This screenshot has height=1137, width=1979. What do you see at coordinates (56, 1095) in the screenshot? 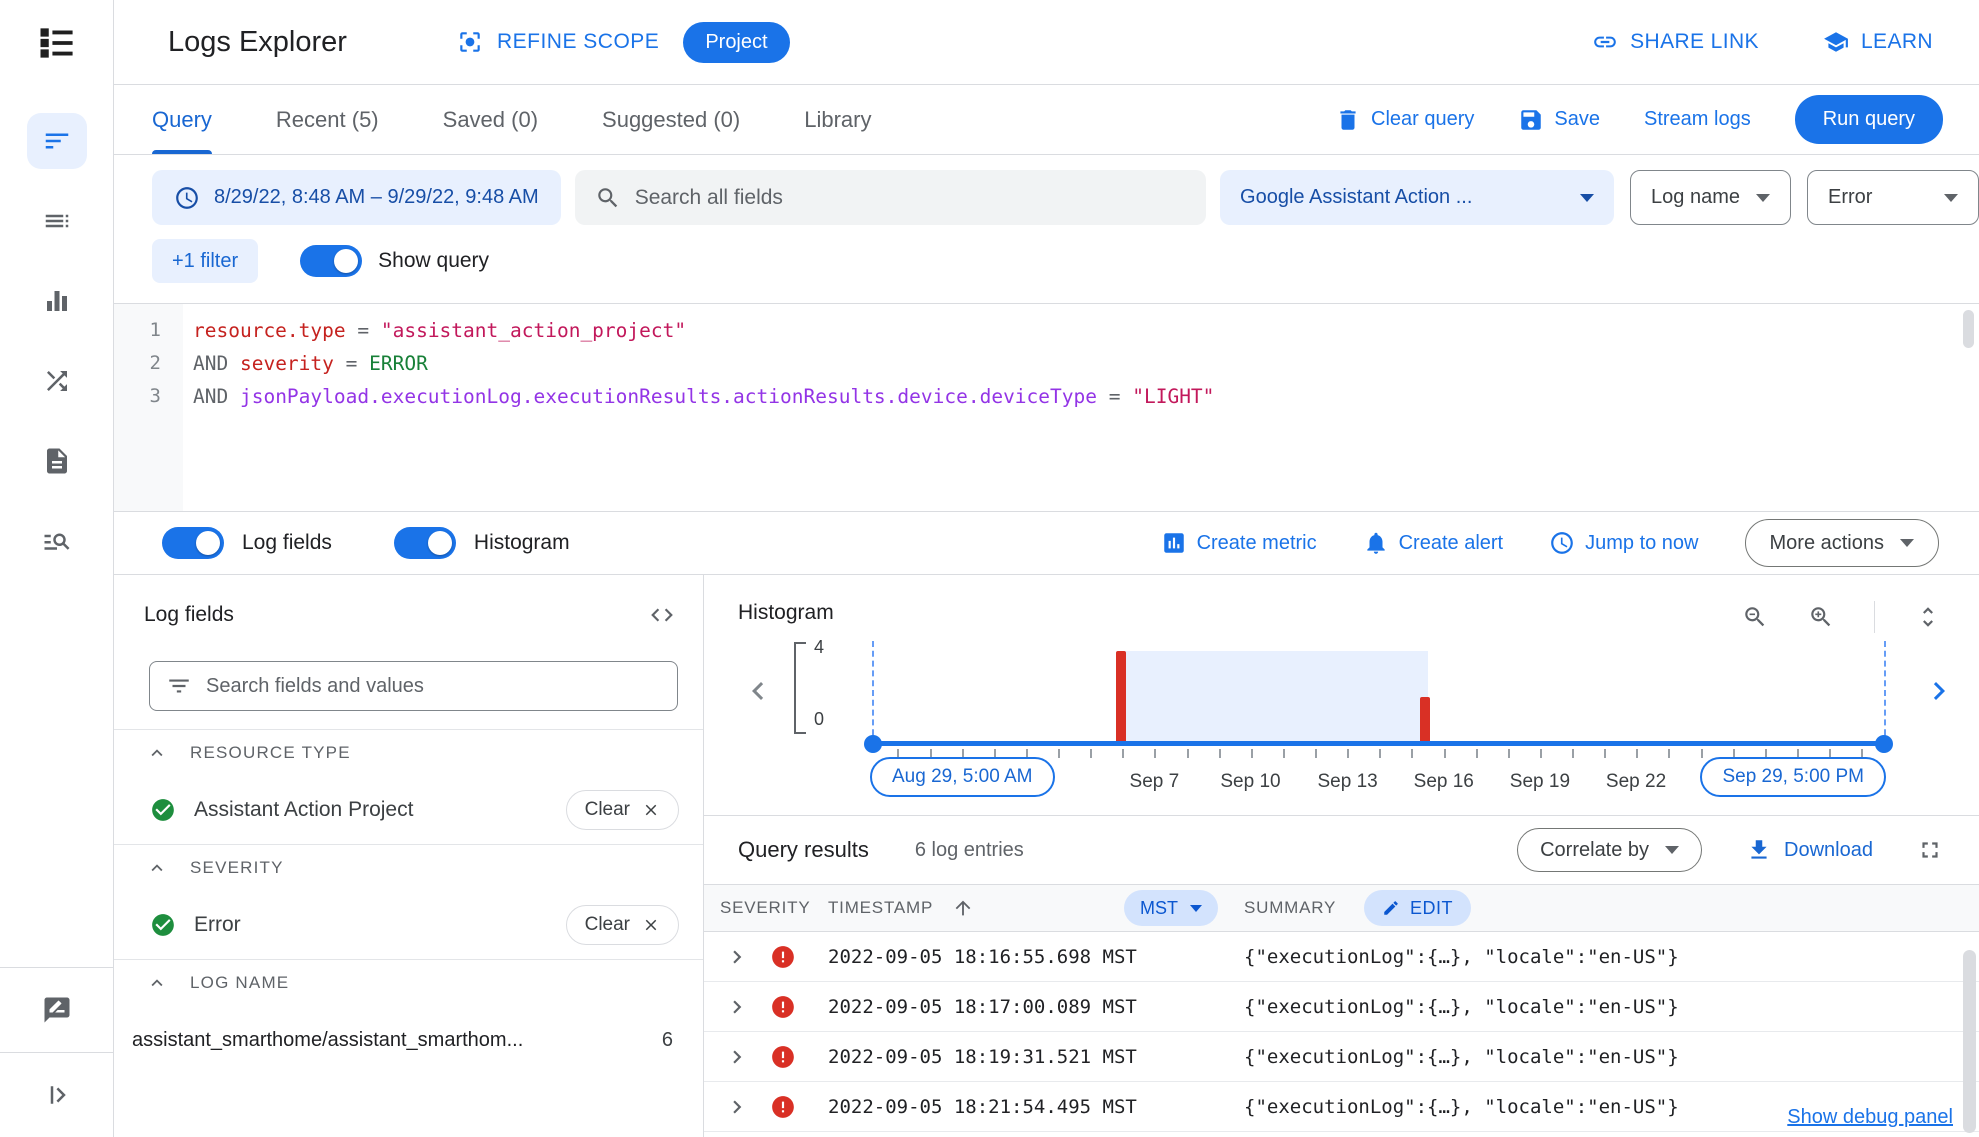
I see `expand-nav-button` at bounding box center [56, 1095].